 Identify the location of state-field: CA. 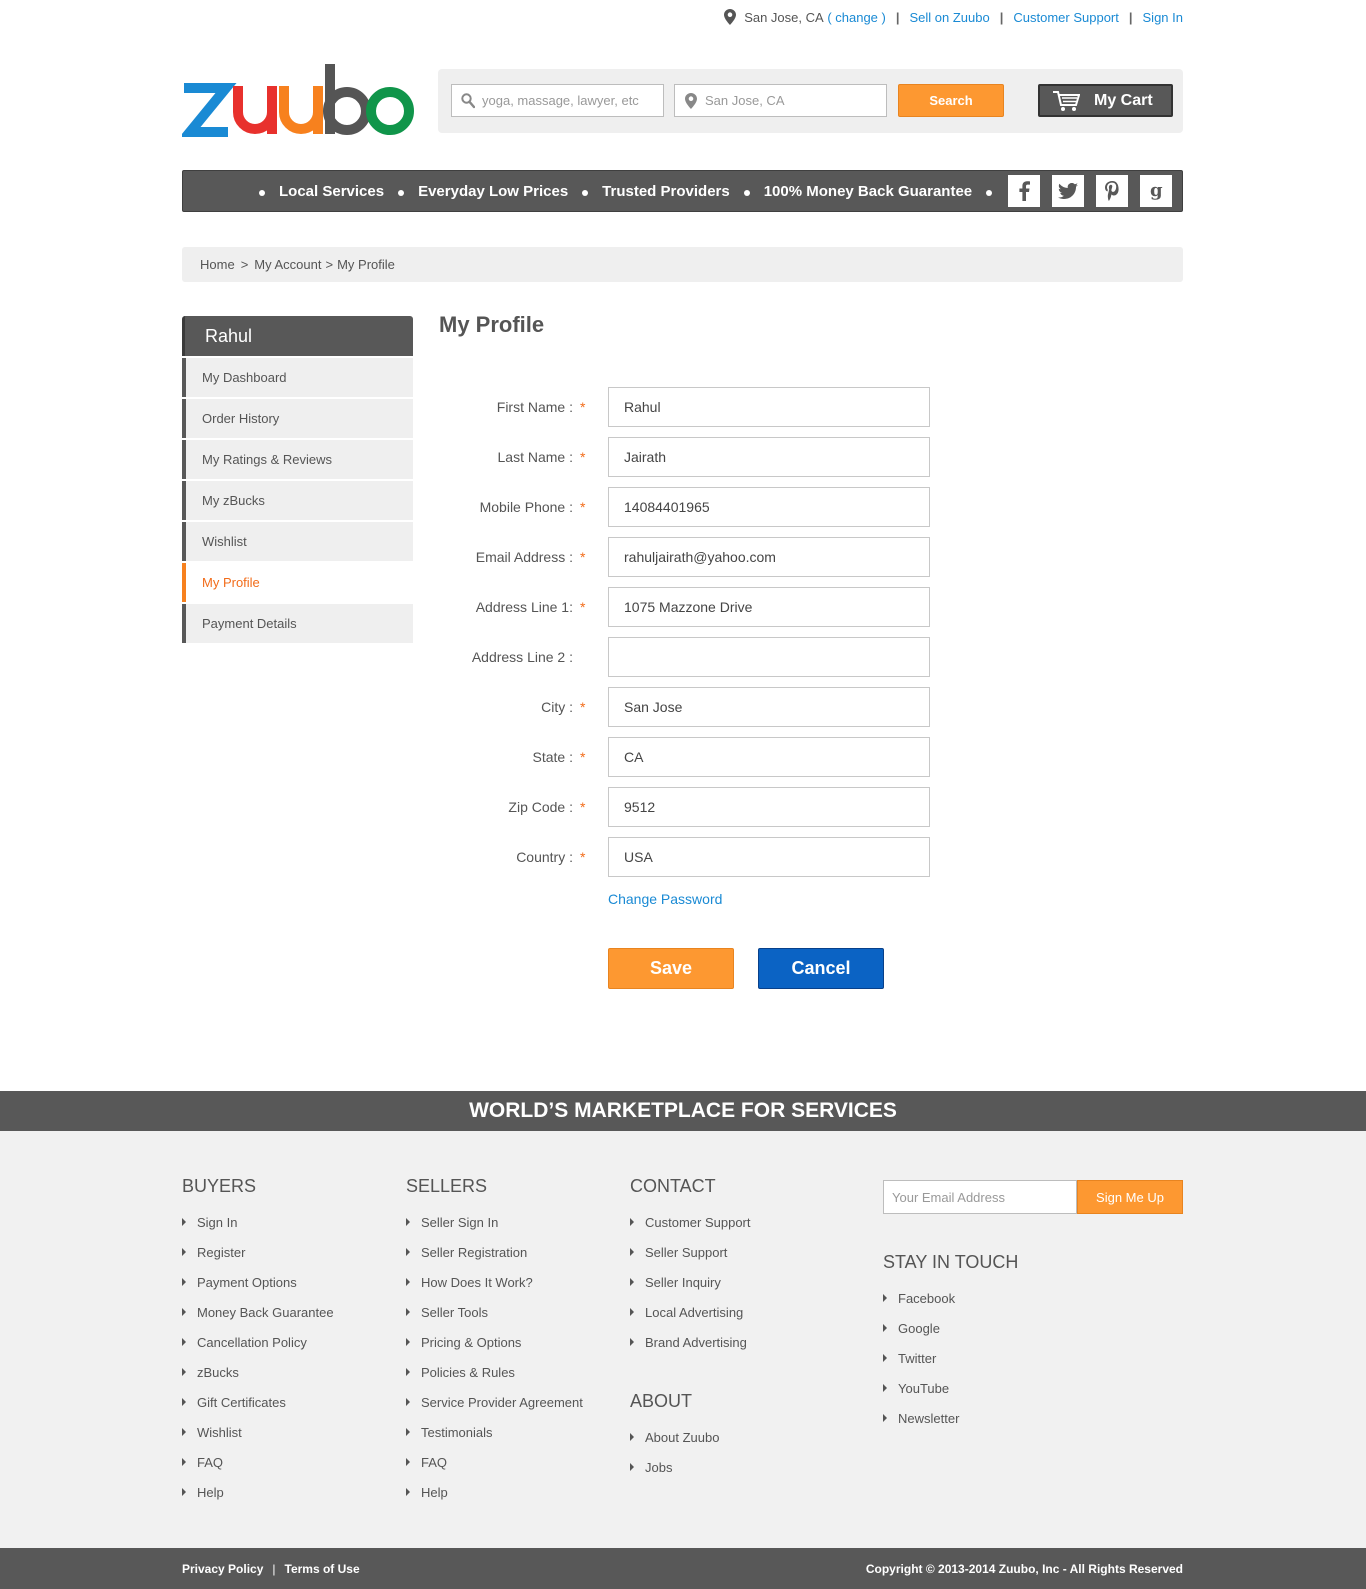
(769, 757).